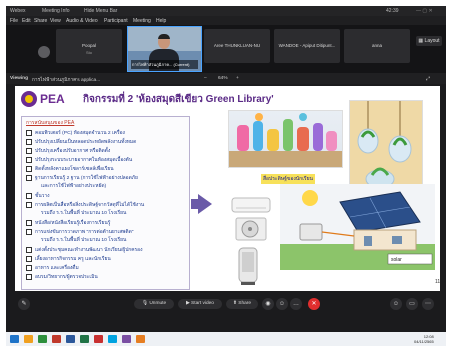 This screenshot has width=456, height=352. What do you see at coordinates (386, 146) in the screenshot?
I see `hanging-plants-photo` at bounding box center [386, 146].